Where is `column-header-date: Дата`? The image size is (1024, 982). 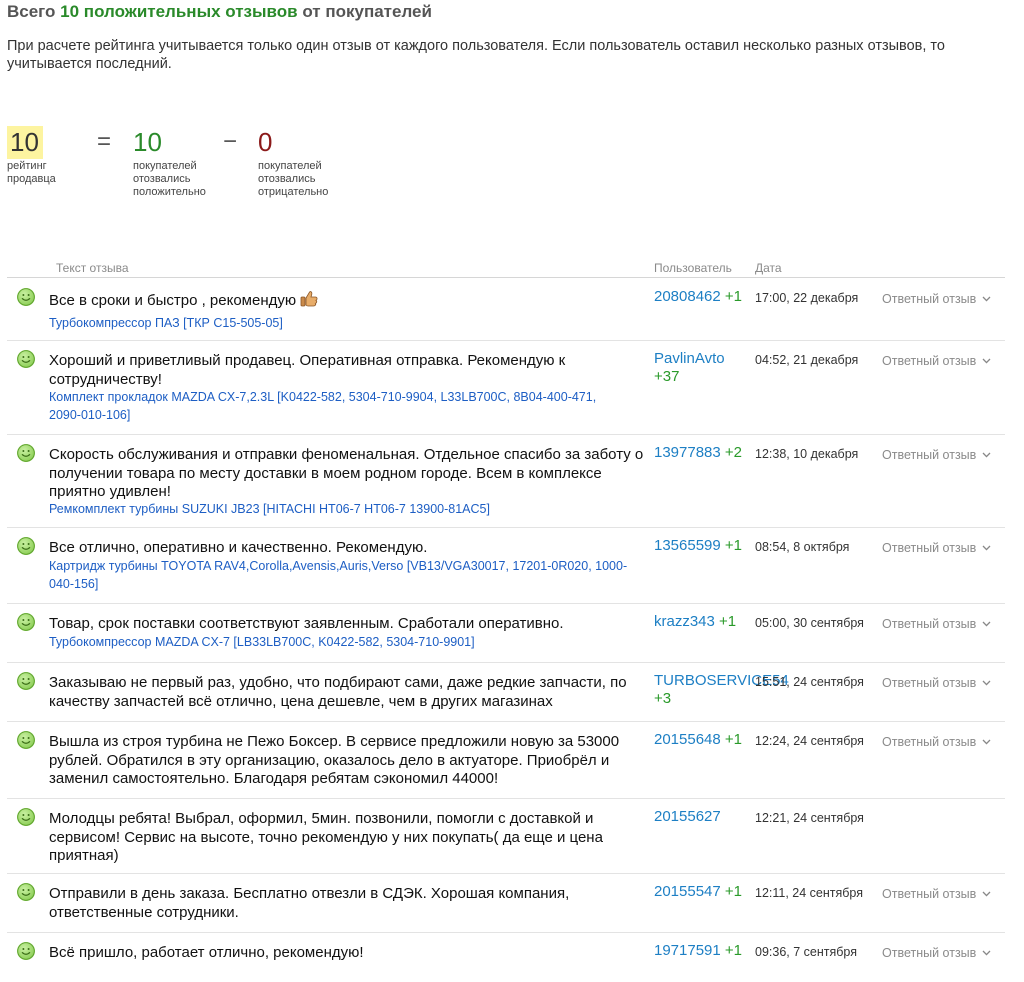 column-header-date: Дата is located at coordinates (768, 268).